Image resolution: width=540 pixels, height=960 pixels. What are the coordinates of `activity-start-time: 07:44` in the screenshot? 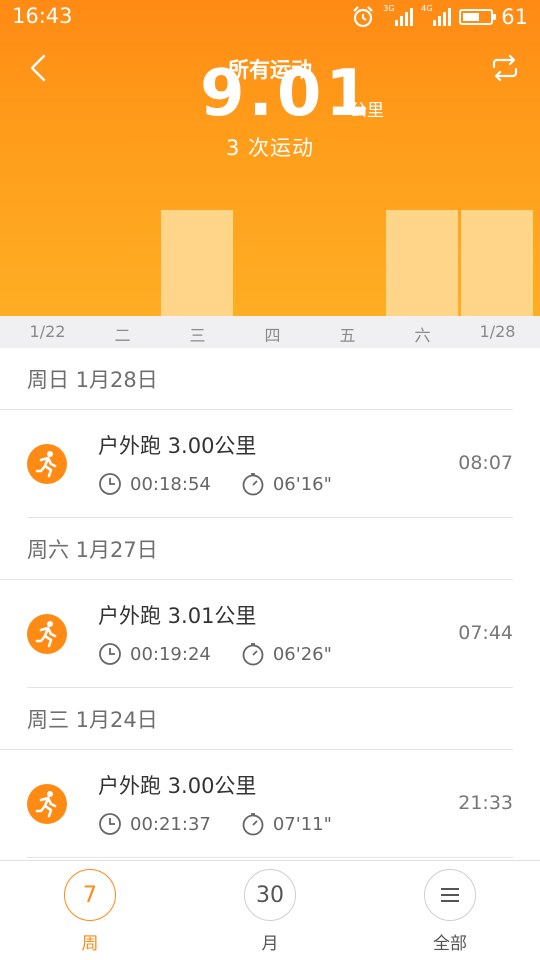 It's located at (485, 633).